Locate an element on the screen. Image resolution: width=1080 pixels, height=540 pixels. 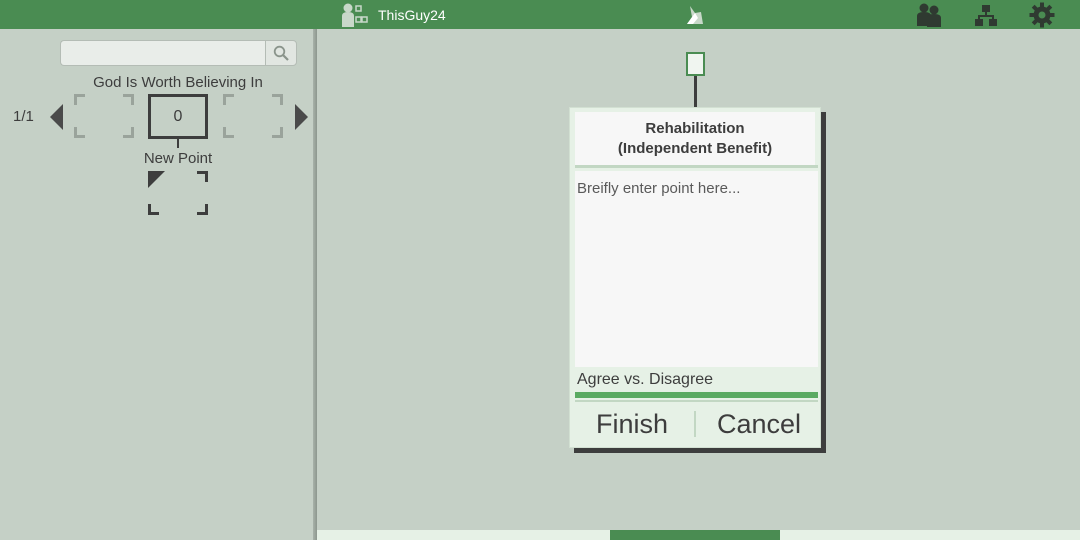
gear-icon is located at coordinates (1042, 15).